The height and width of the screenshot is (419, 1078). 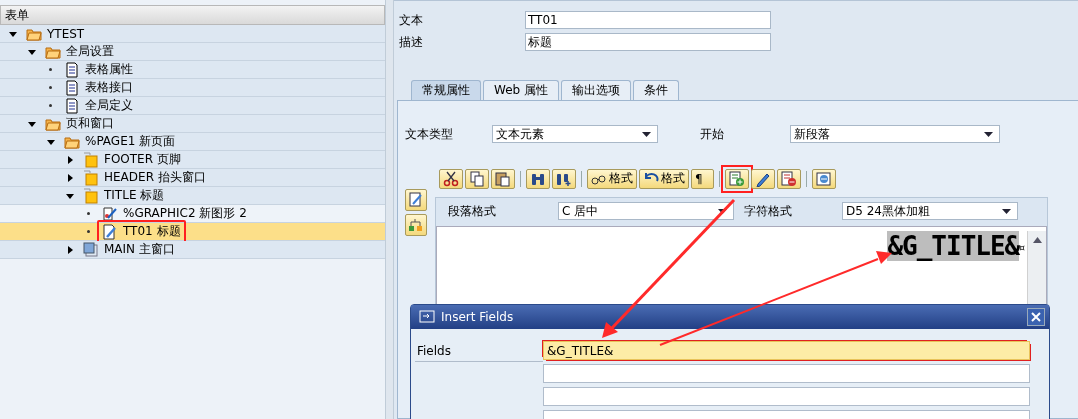 I want to click on paste-icon, so click(x=503, y=178).